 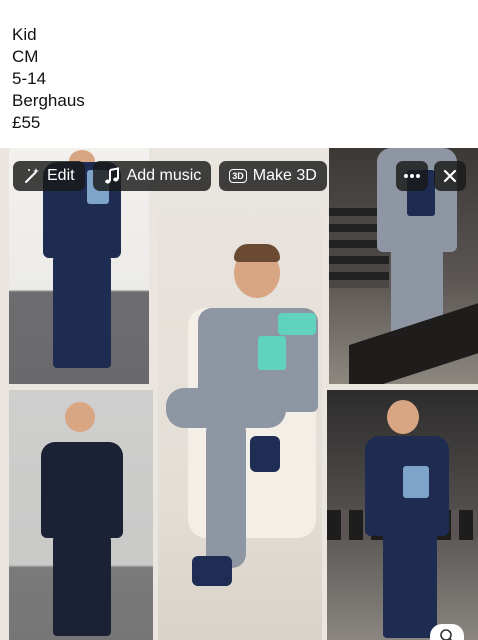 I want to click on magic-wand-icon, so click(x=32, y=175).